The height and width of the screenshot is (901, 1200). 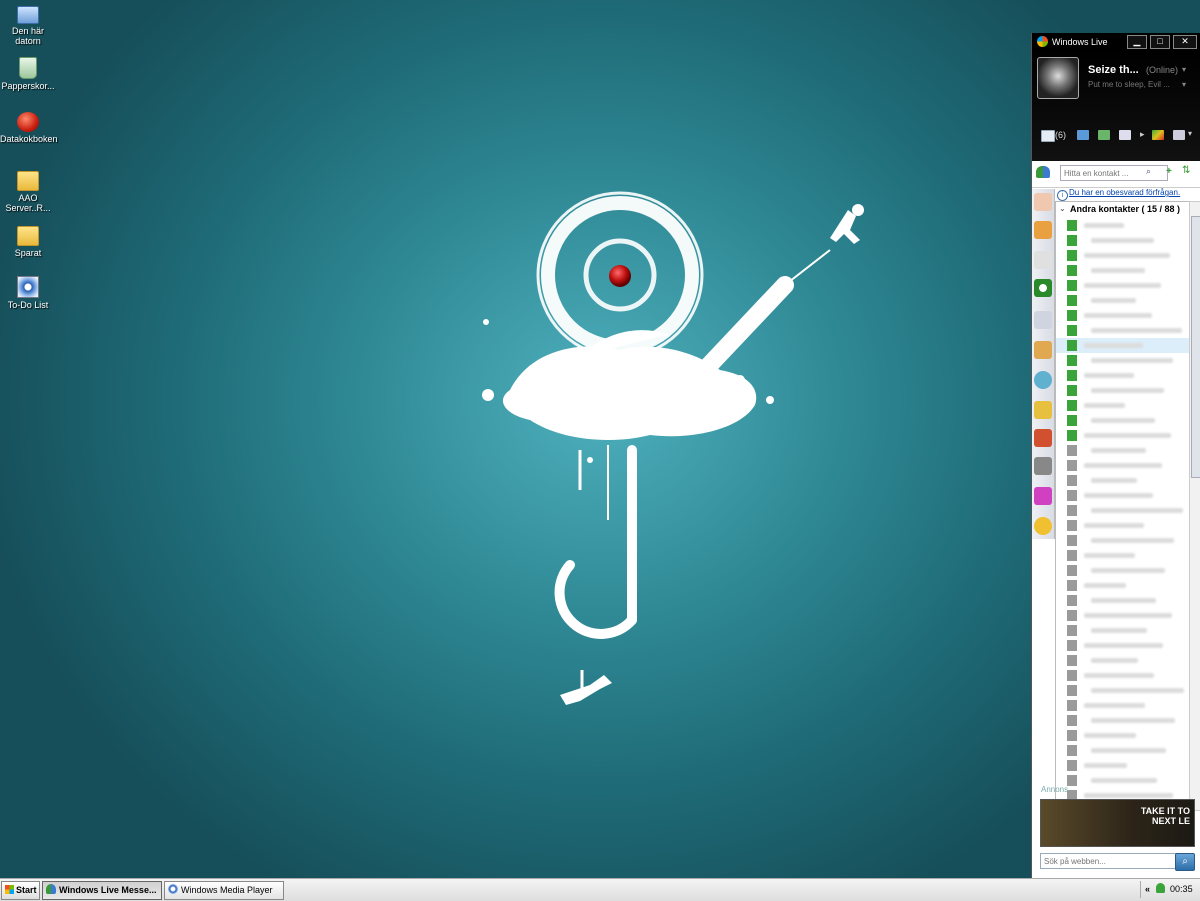 I want to click on sidebar-gift-icon, so click(x=1043, y=496).